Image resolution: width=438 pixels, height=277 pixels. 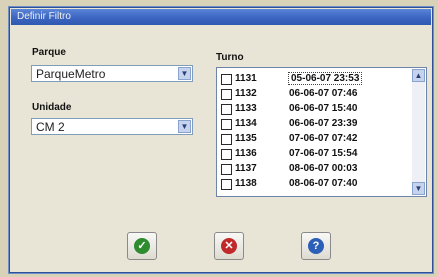 I want to click on check-circle-icon: ✓, so click(x=142, y=246).